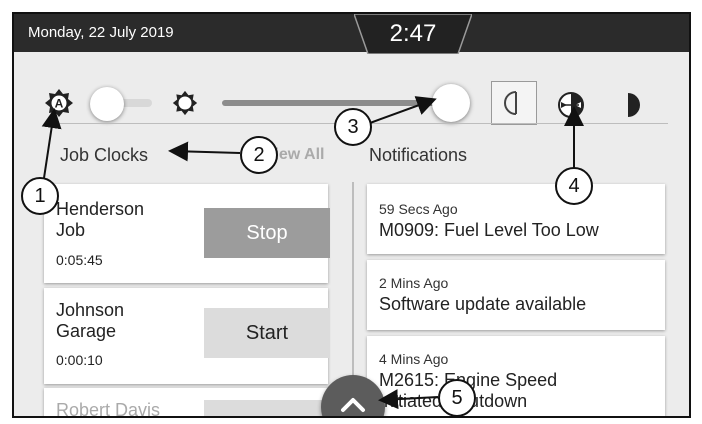  What do you see at coordinates (101, 32) in the screenshot?
I see `status-date: Monday, 22 July 2019` at bounding box center [101, 32].